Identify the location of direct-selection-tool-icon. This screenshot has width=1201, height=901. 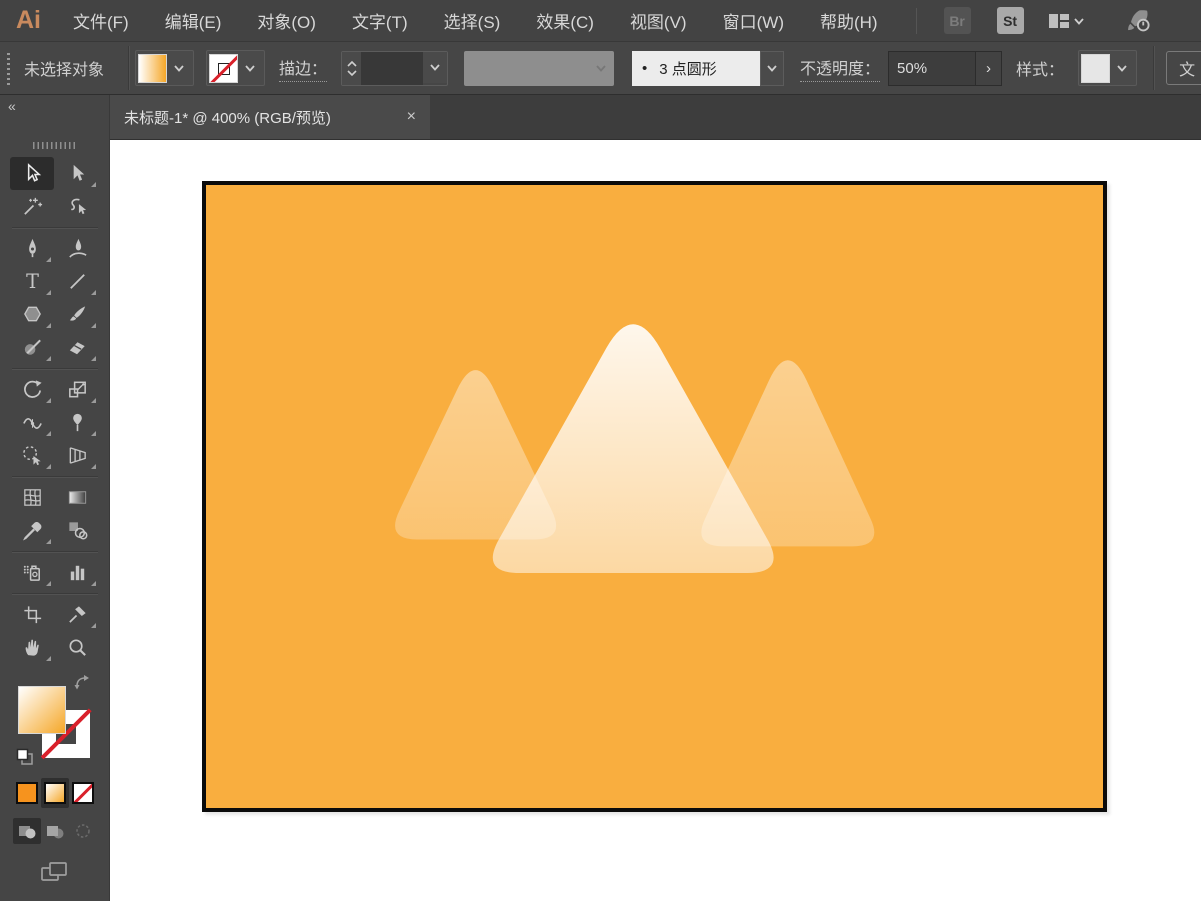
(78, 172).